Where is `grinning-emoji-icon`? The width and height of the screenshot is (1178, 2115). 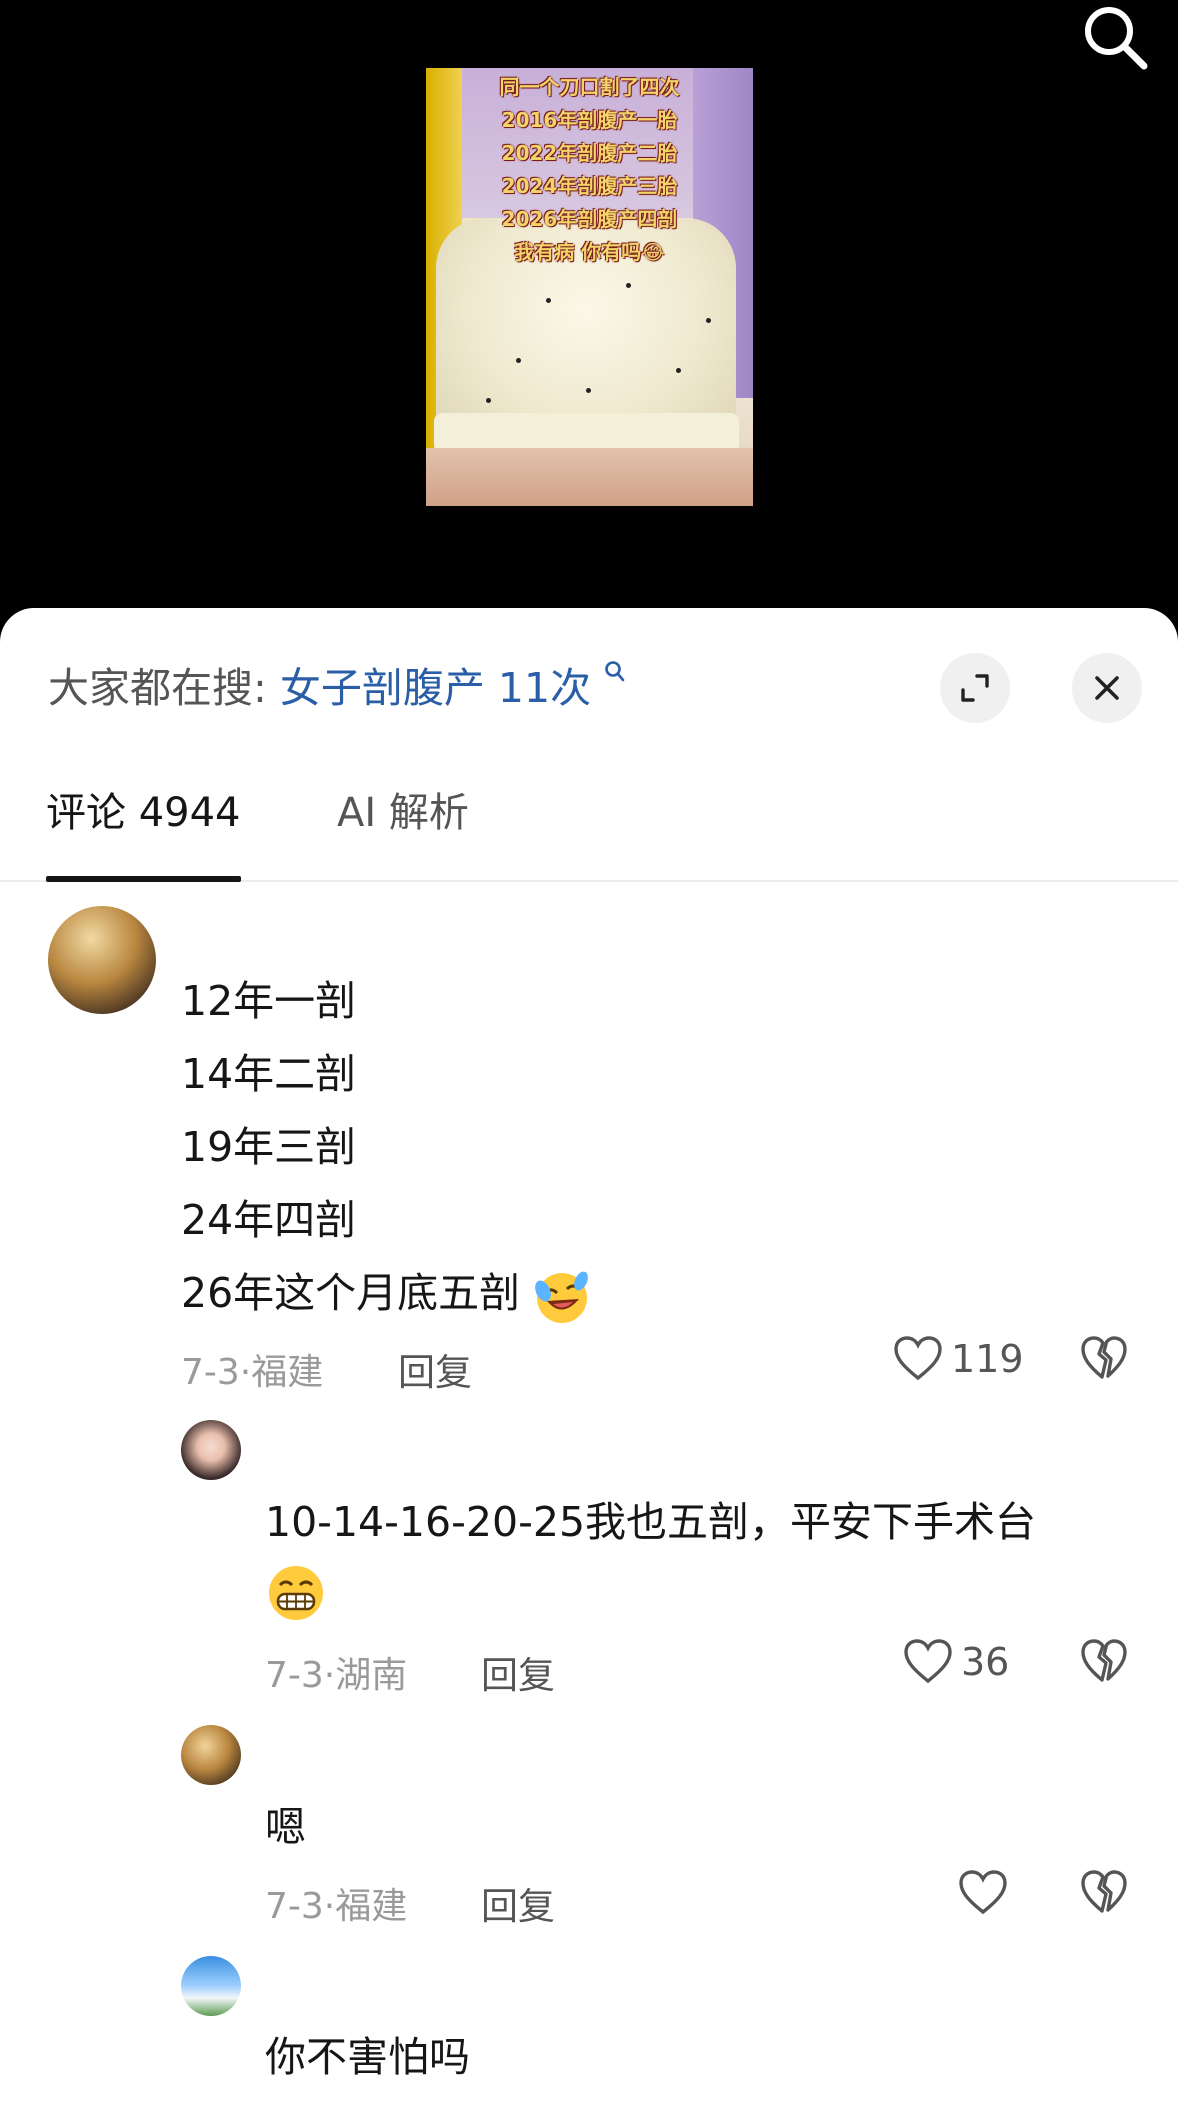 grinning-emoji-icon is located at coordinates (296, 1593).